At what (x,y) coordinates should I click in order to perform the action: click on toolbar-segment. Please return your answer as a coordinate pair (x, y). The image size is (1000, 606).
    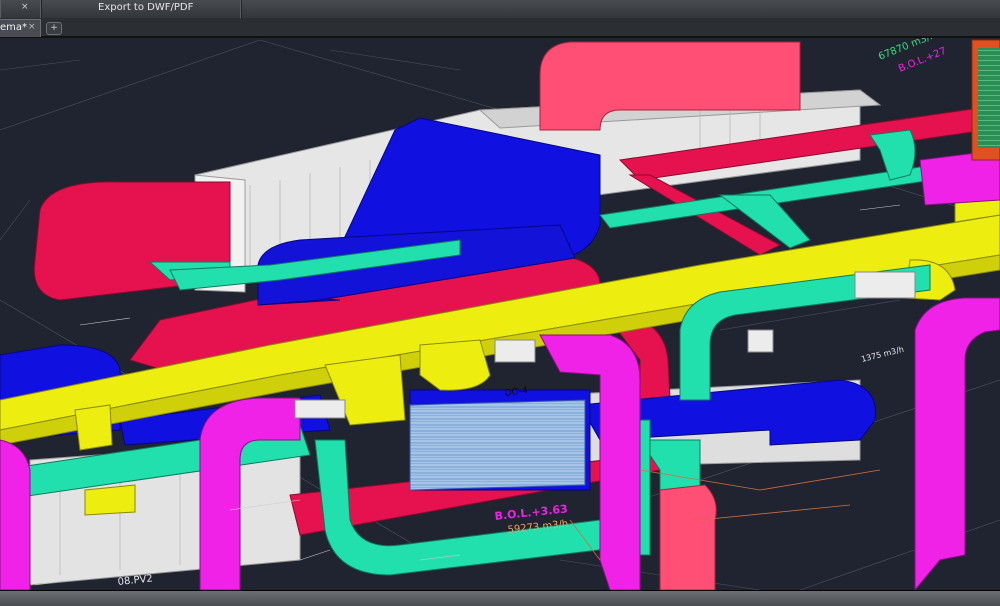
    Looking at the image, I should click on (620, 9).